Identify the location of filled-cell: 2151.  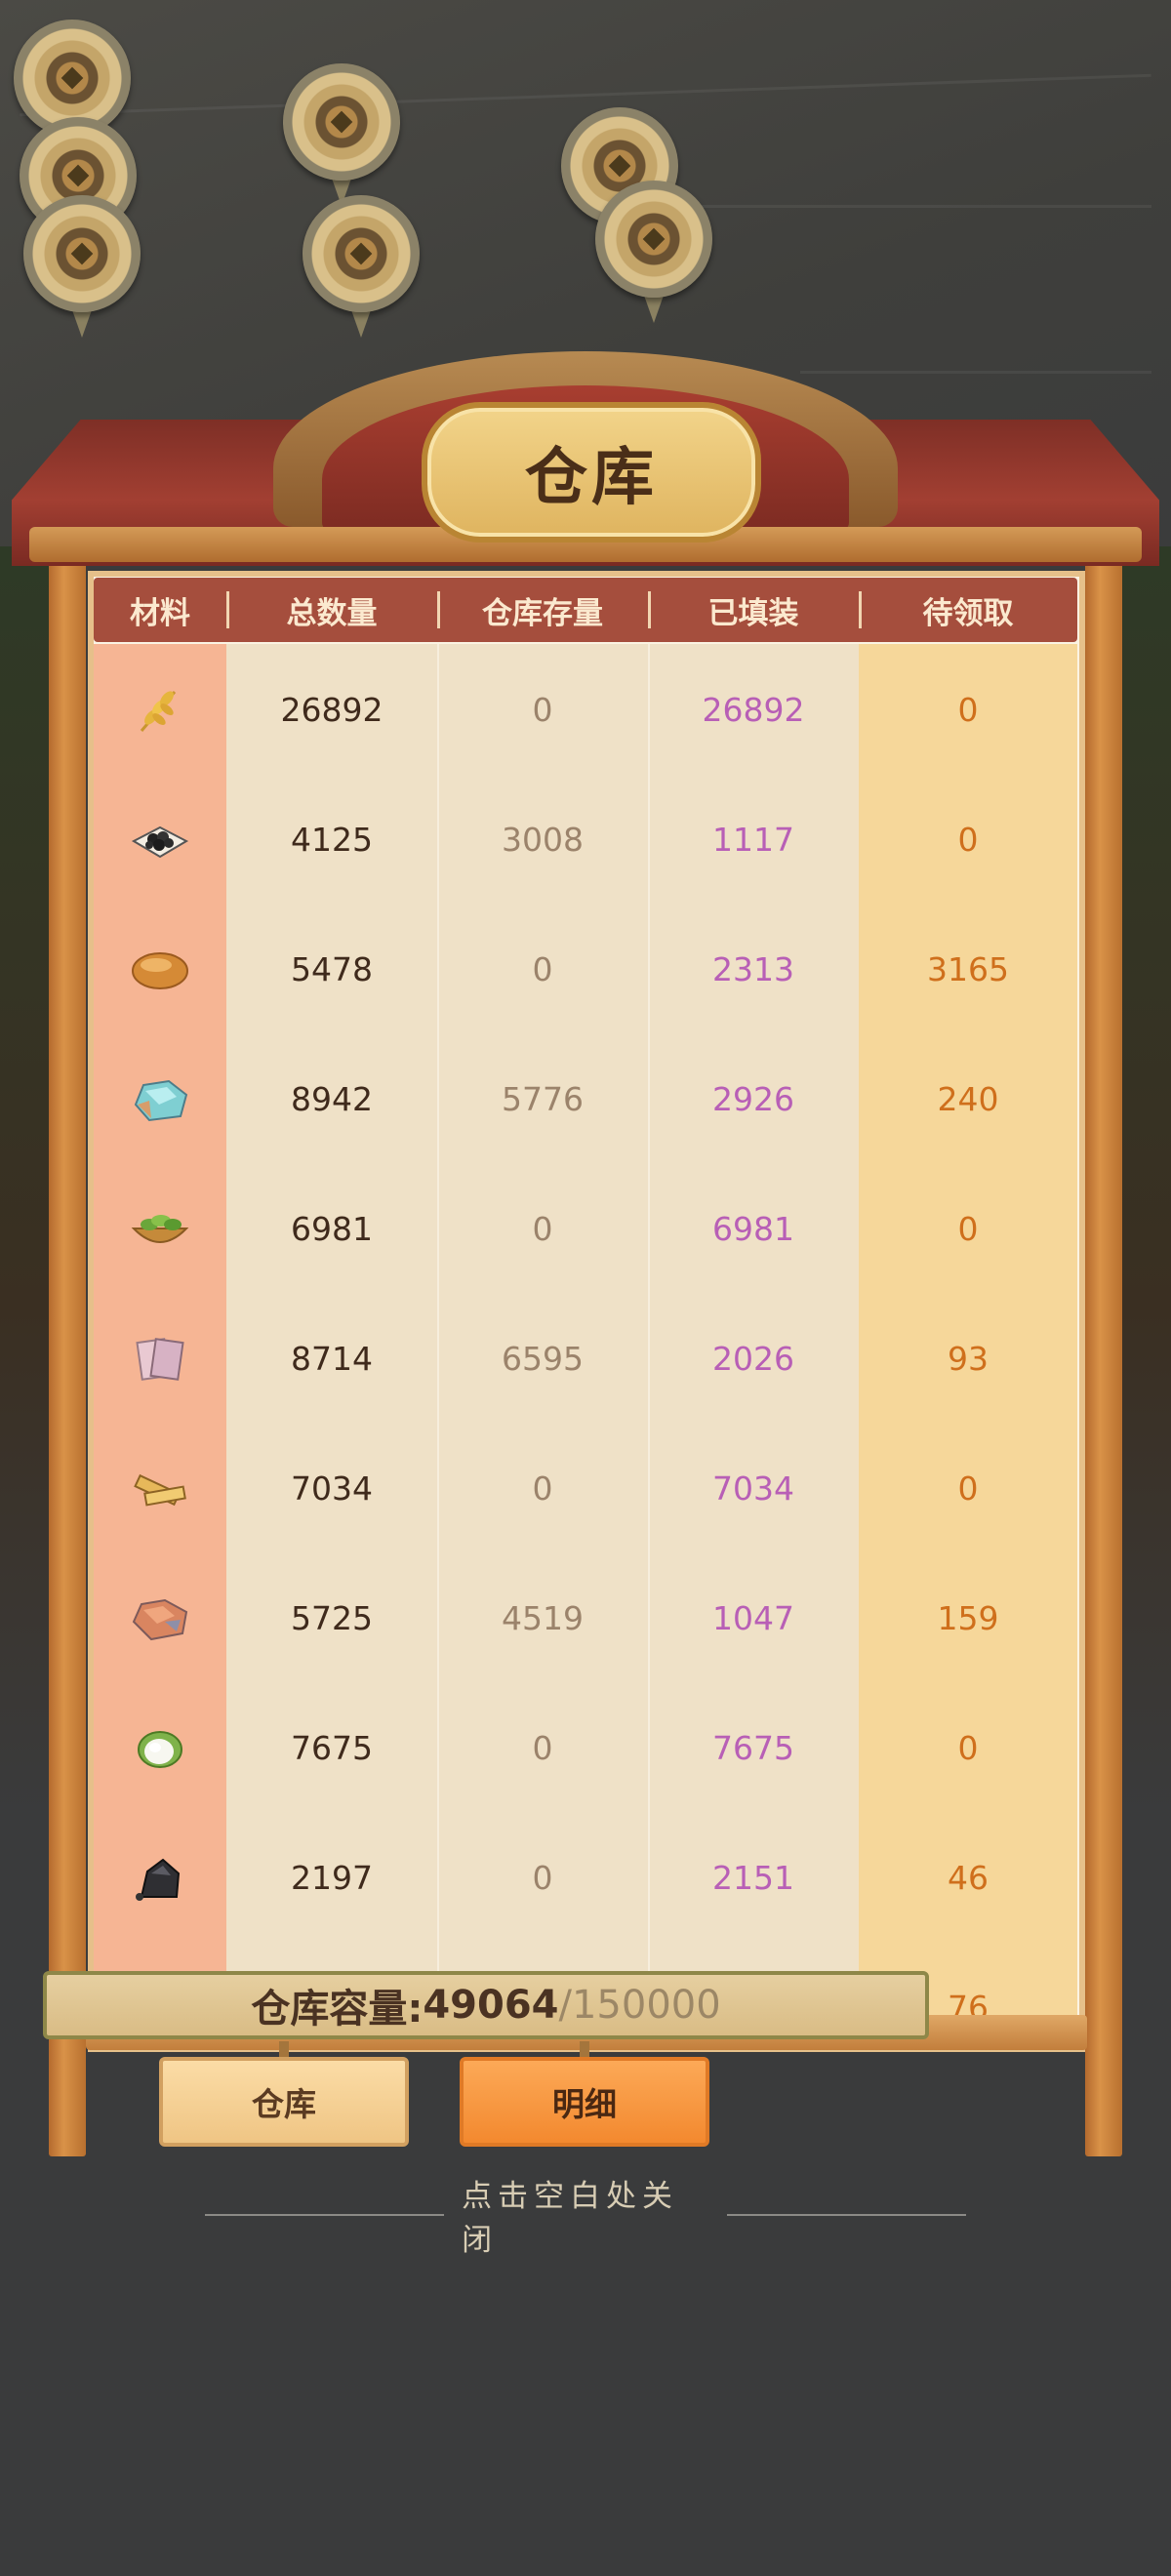
(753, 1878).